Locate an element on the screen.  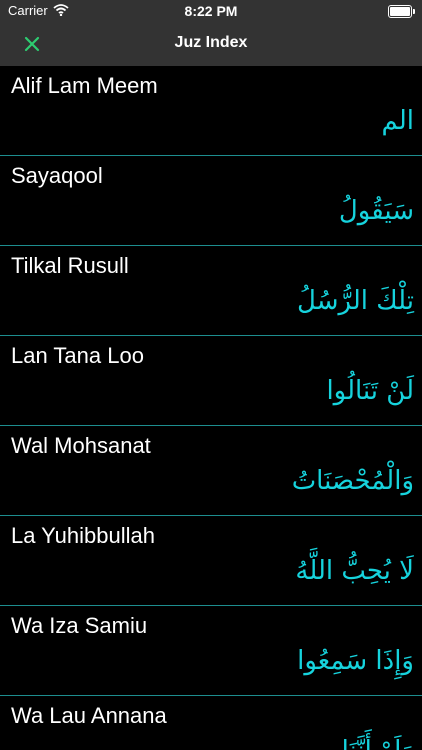
juz-row: Wa Lau Annana وَلَوْ أَنَّنَا is located at coordinates (211, 723).